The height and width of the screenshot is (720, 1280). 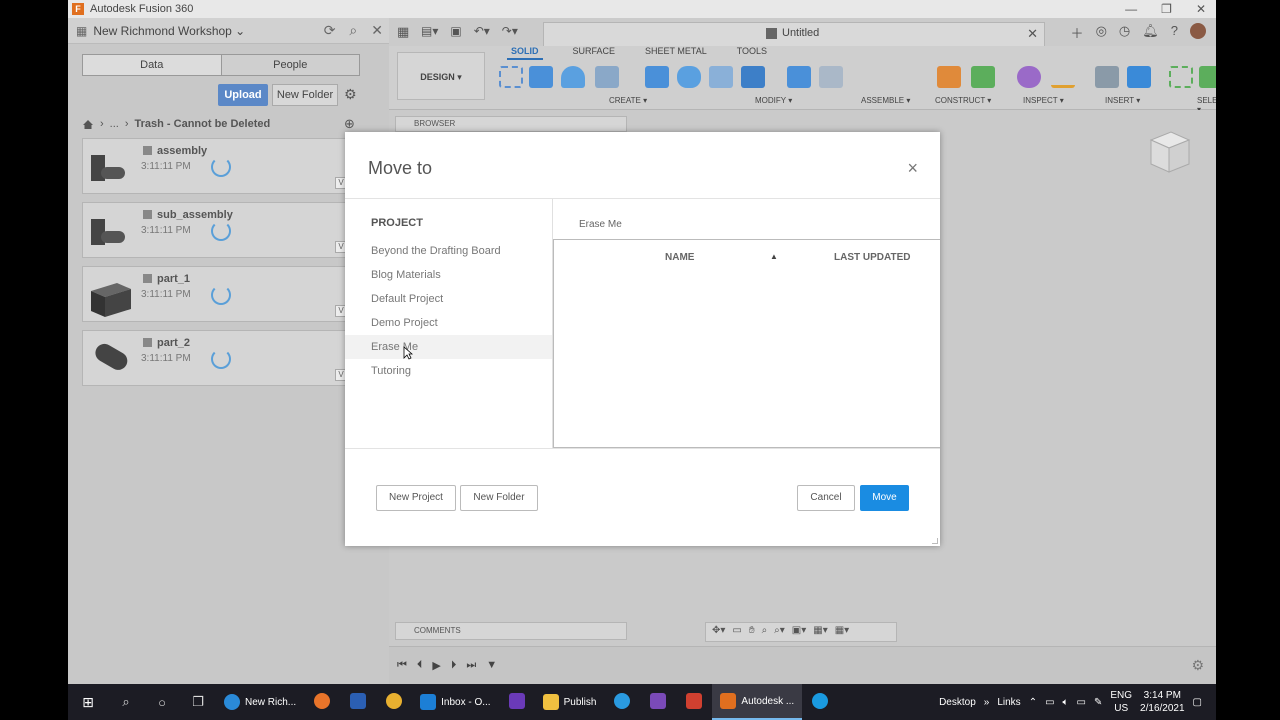 What do you see at coordinates (1121, 702) in the screenshot?
I see `language-indicator: ENG US` at bounding box center [1121, 702].